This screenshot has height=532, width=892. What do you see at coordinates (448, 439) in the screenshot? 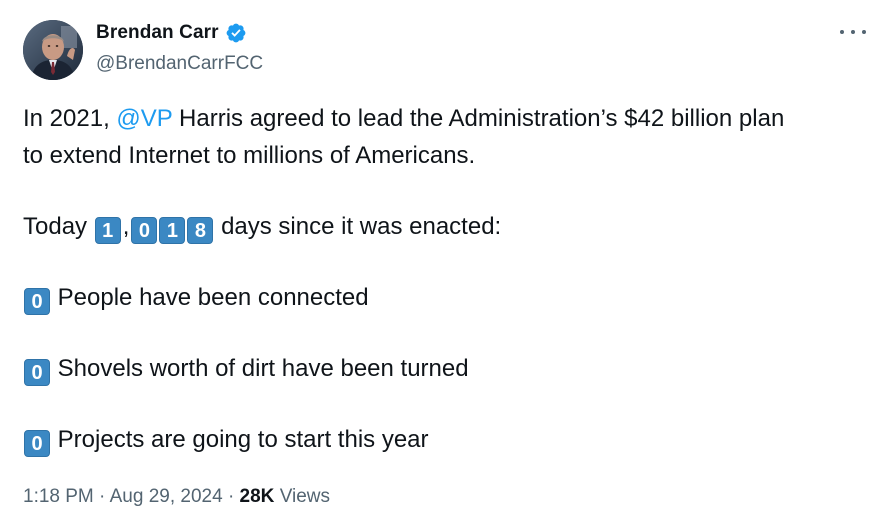
I see `stat-line-projects: 0 Projects are going to start this year` at bounding box center [448, 439].